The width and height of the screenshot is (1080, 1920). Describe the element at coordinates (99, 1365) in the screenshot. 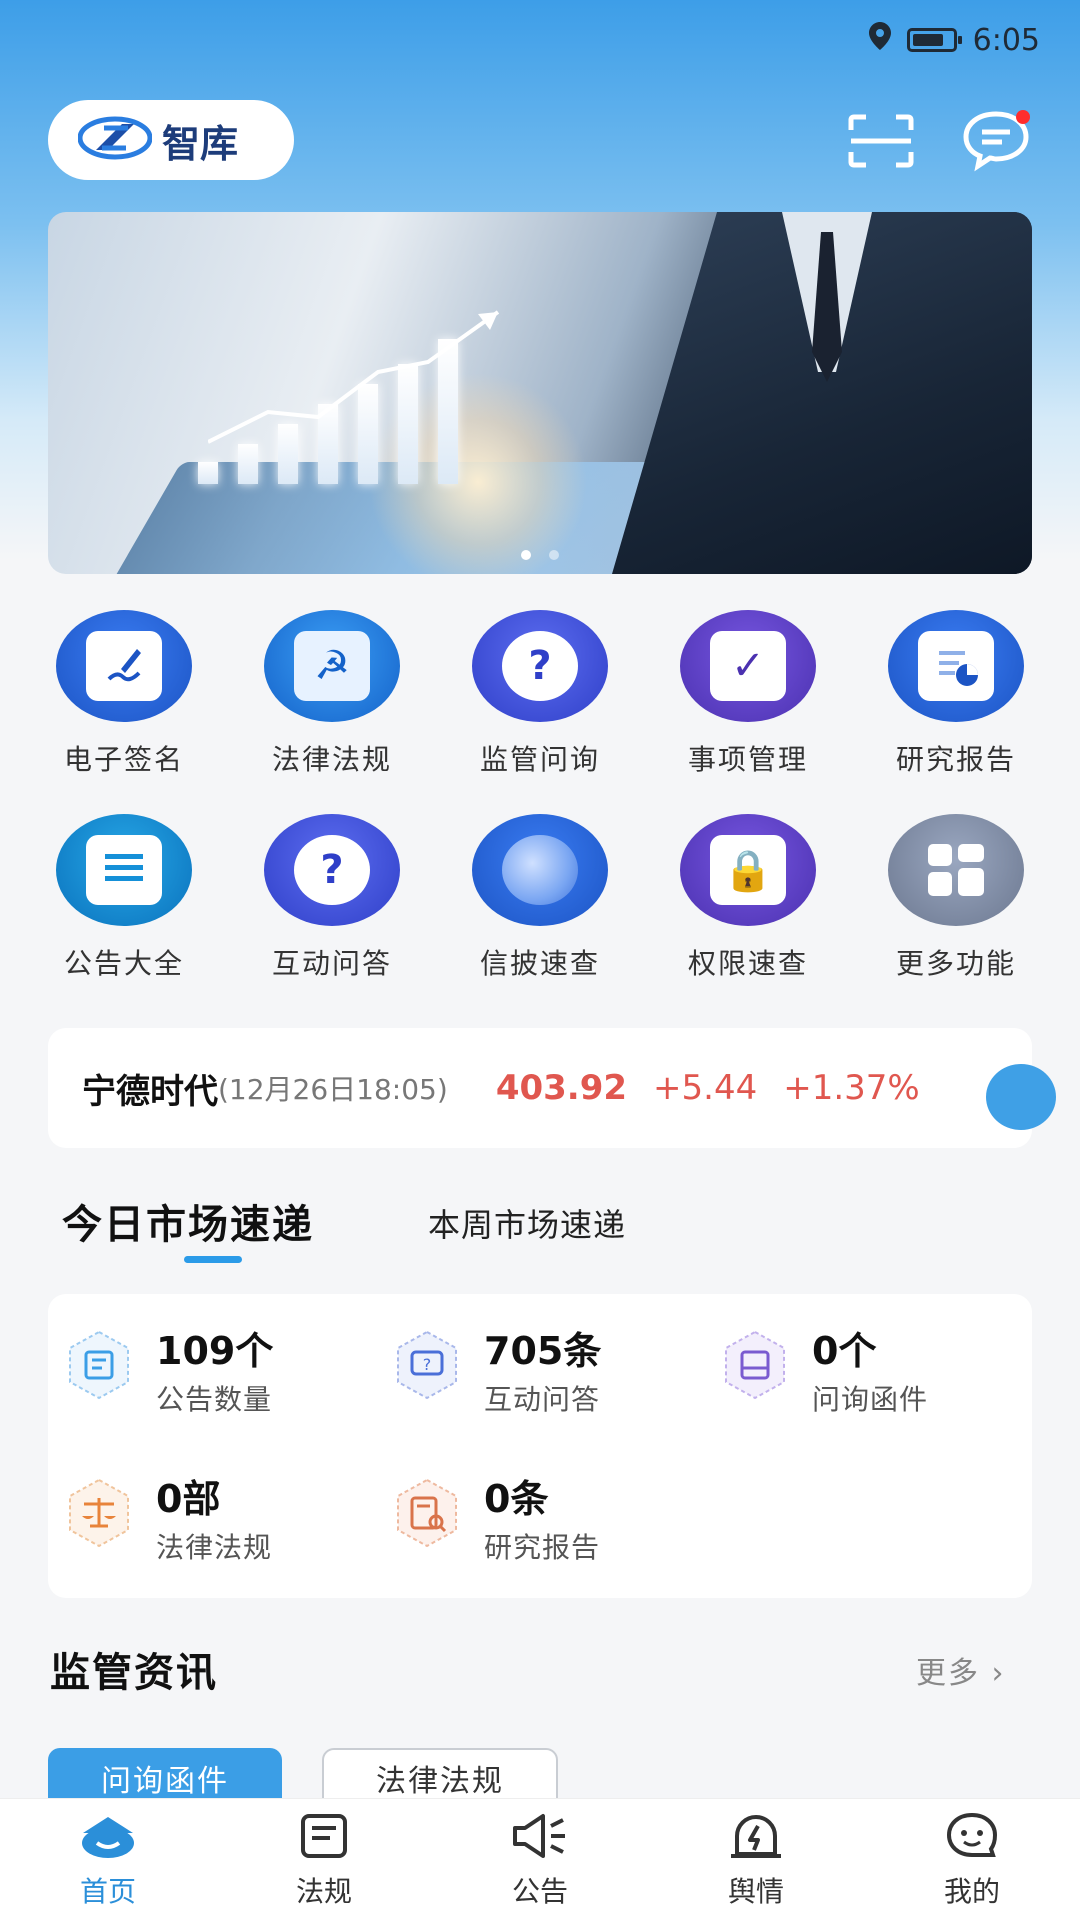

I see `announcement-icon` at that location.